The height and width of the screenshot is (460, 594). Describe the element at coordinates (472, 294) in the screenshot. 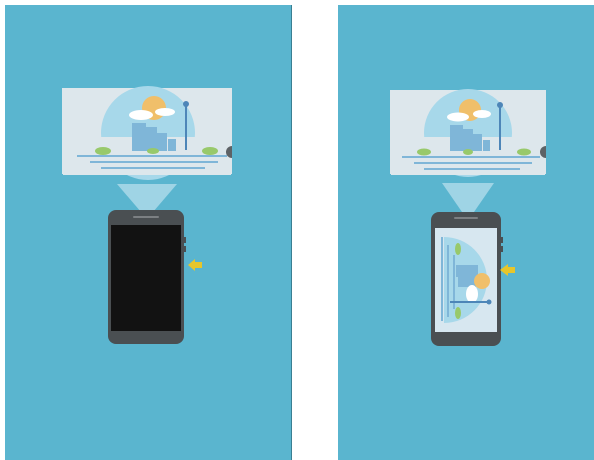

I see `cloud-icon` at that location.